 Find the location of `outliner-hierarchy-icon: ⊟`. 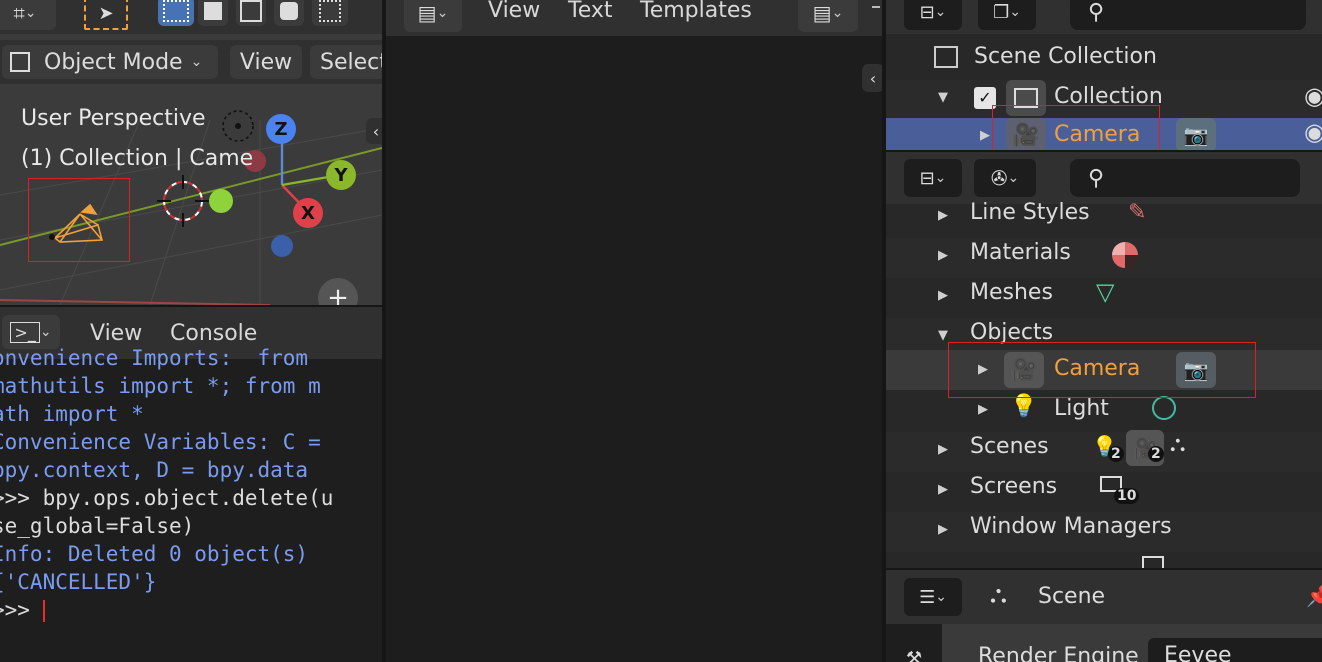

outliner-hierarchy-icon: ⊟ is located at coordinates (927, 178).